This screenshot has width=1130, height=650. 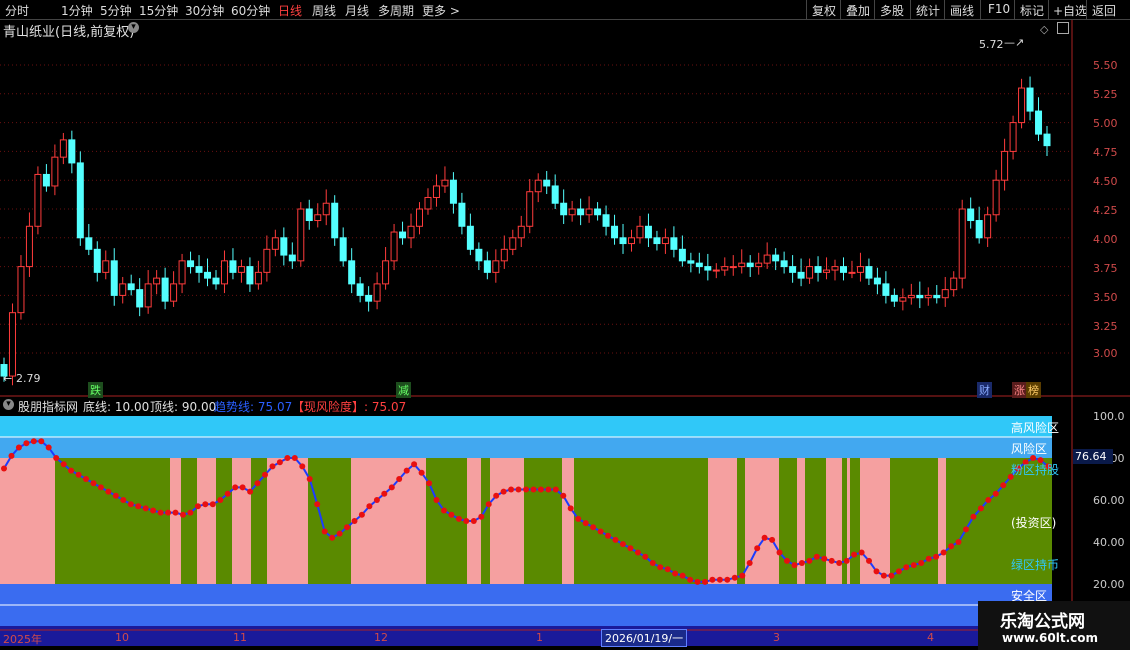 I want to click on zone-label-high-risk: 高风险区, so click(x=1035, y=428).